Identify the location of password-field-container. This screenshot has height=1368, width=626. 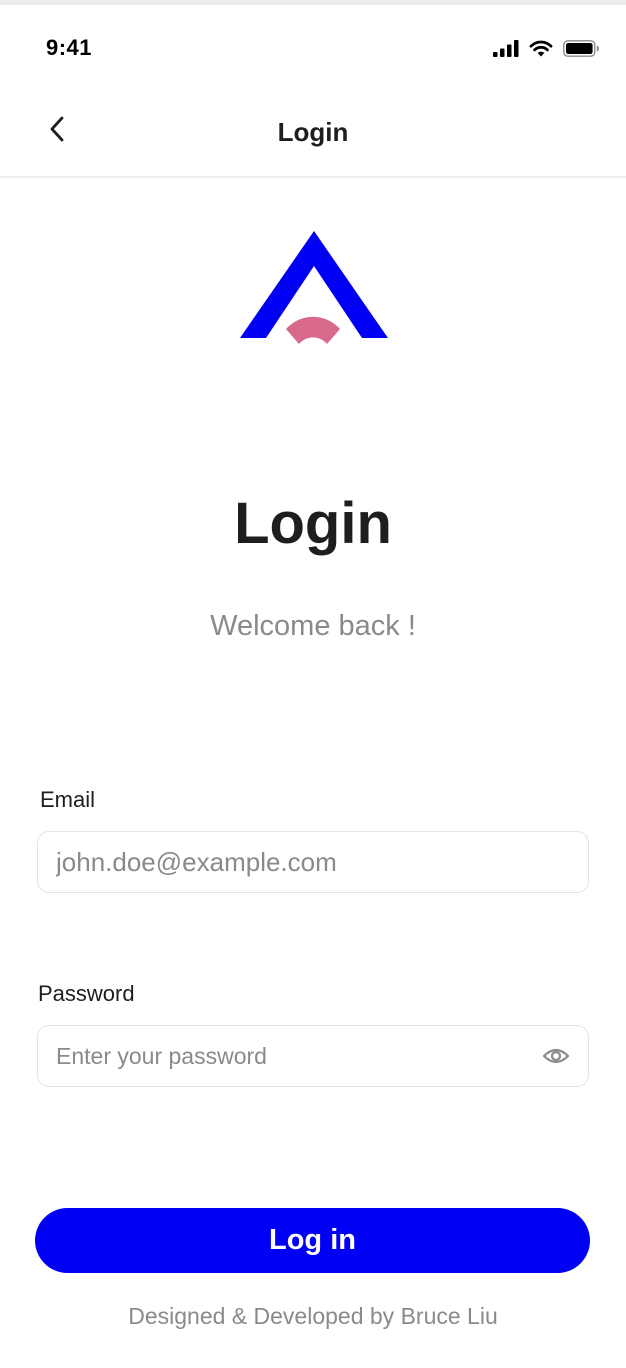
(313, 1056).